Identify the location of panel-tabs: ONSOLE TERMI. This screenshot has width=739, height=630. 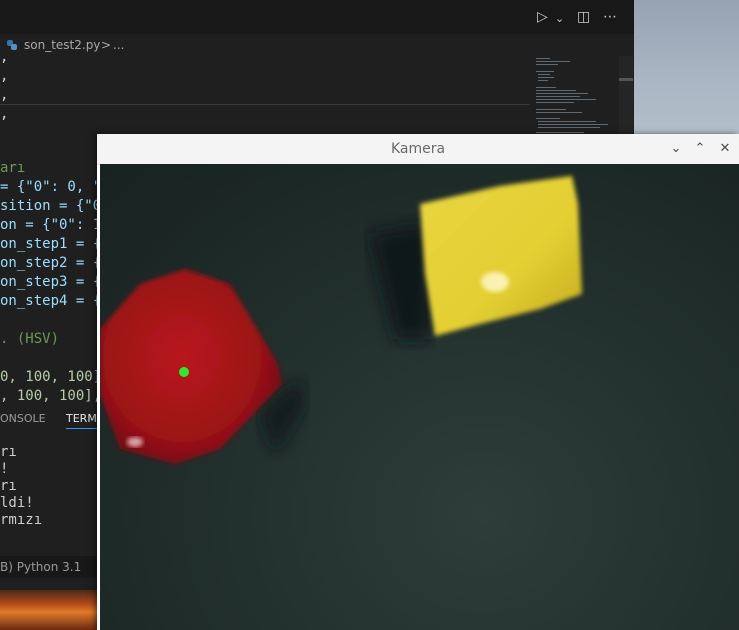
(50, 419).